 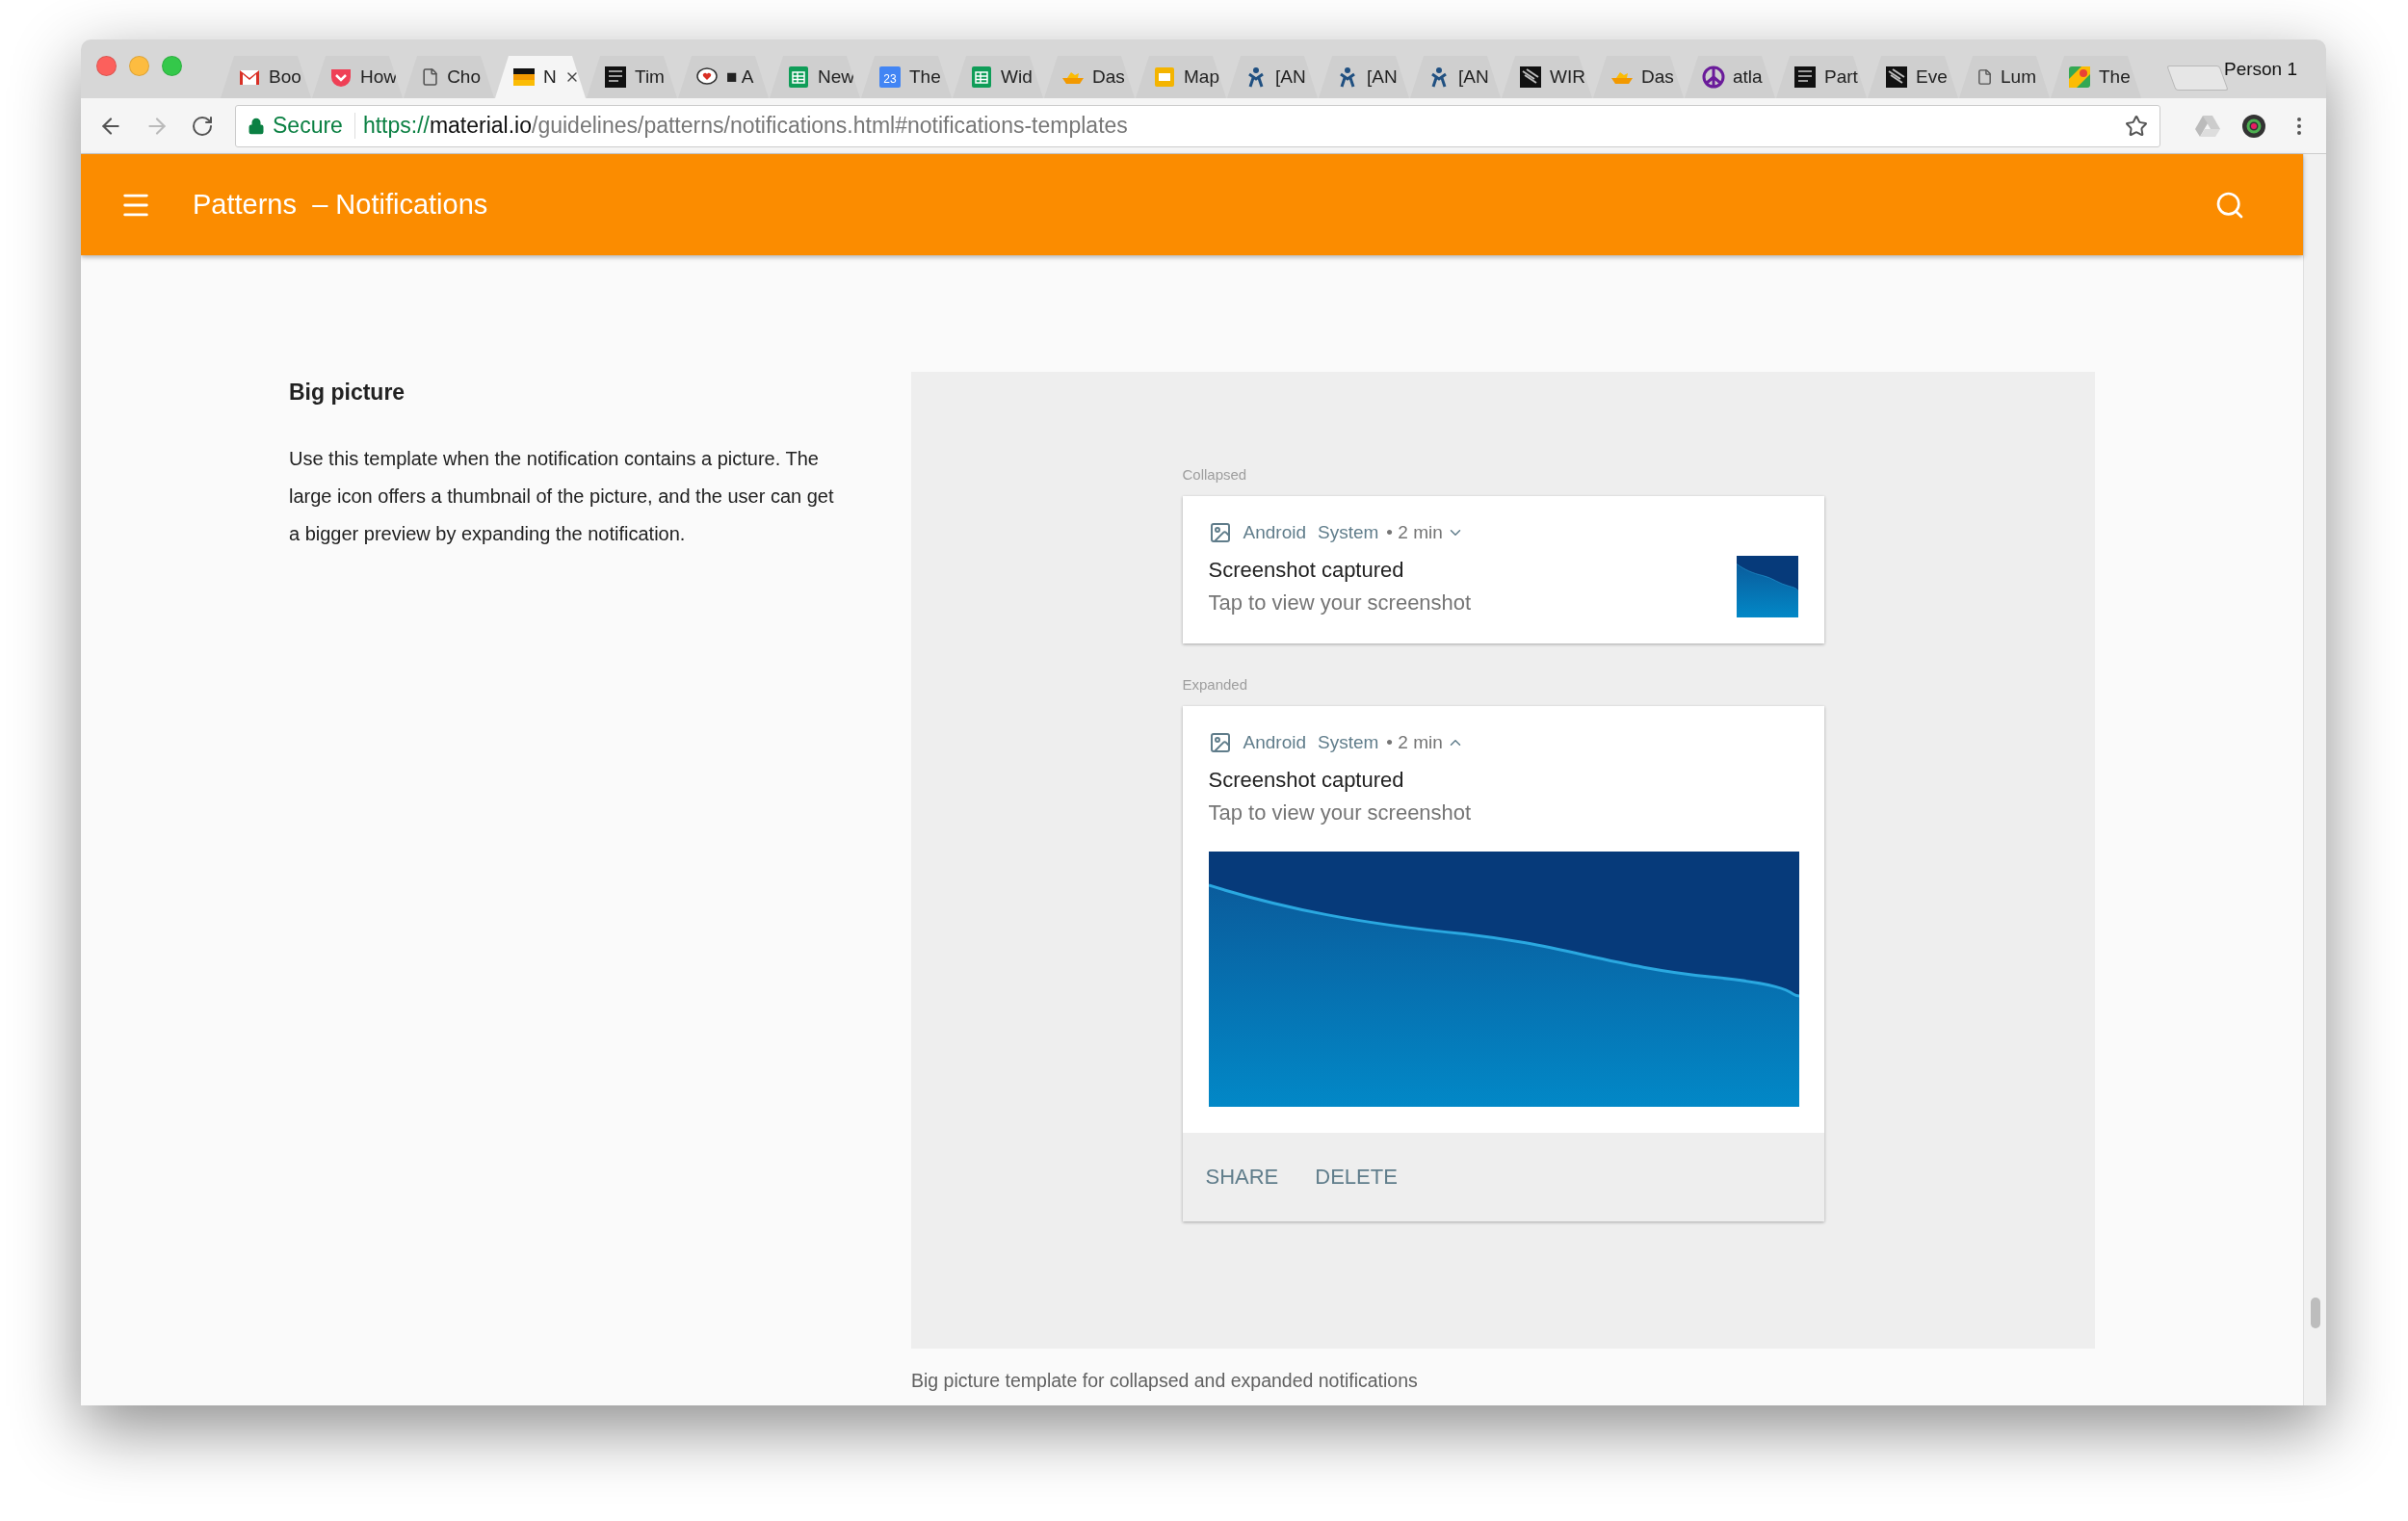 I want to click on browser-tab: Tim, so click(x=632, y=77).